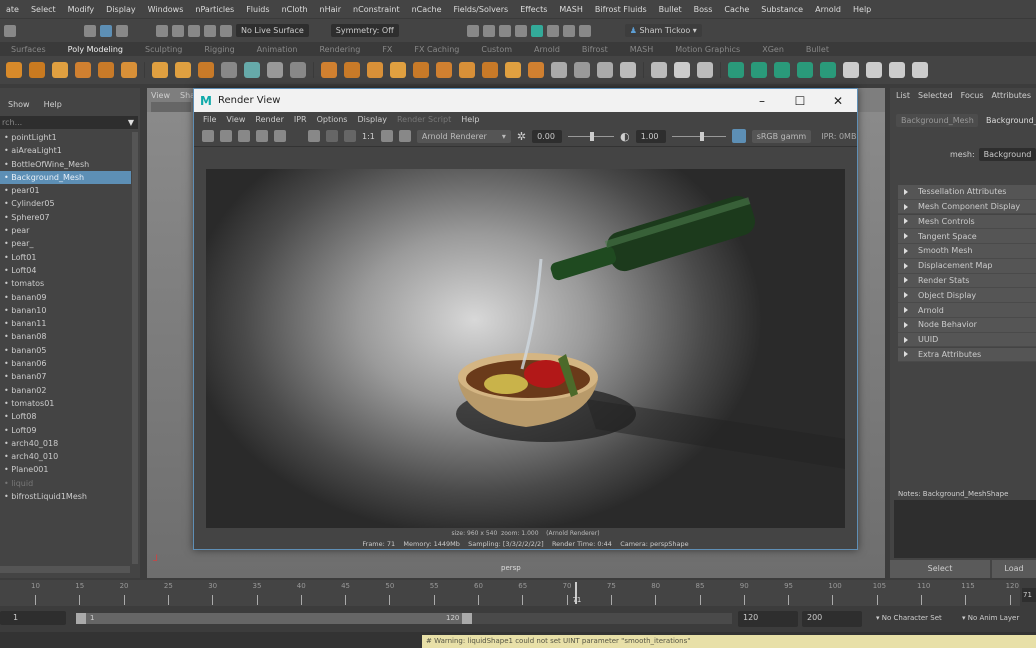 The height and width of the screenshot is (648, 1036). Describe the element at coordinates (12, 9) in the screenshot. I see `menu-ate: ate` at that location.